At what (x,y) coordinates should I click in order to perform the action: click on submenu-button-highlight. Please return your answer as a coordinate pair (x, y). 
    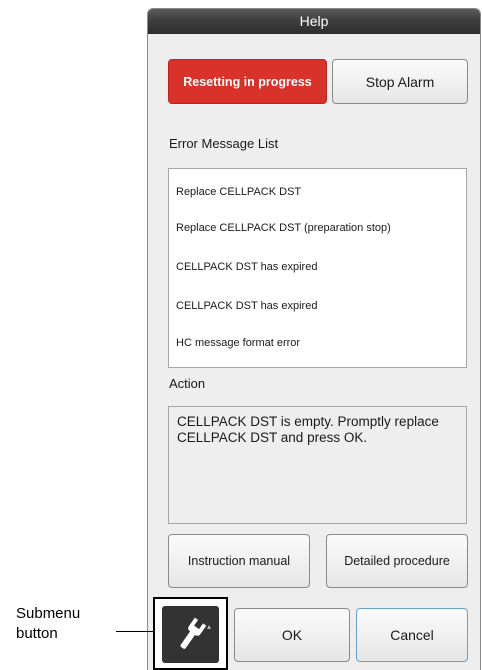
    Looking at the image, I should click on (190, 633).